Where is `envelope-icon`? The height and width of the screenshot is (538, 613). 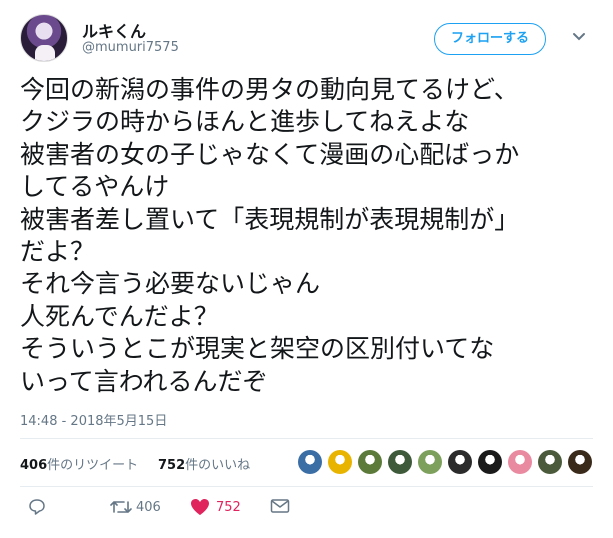 envelope-icon is located at coordinates (280, 506).